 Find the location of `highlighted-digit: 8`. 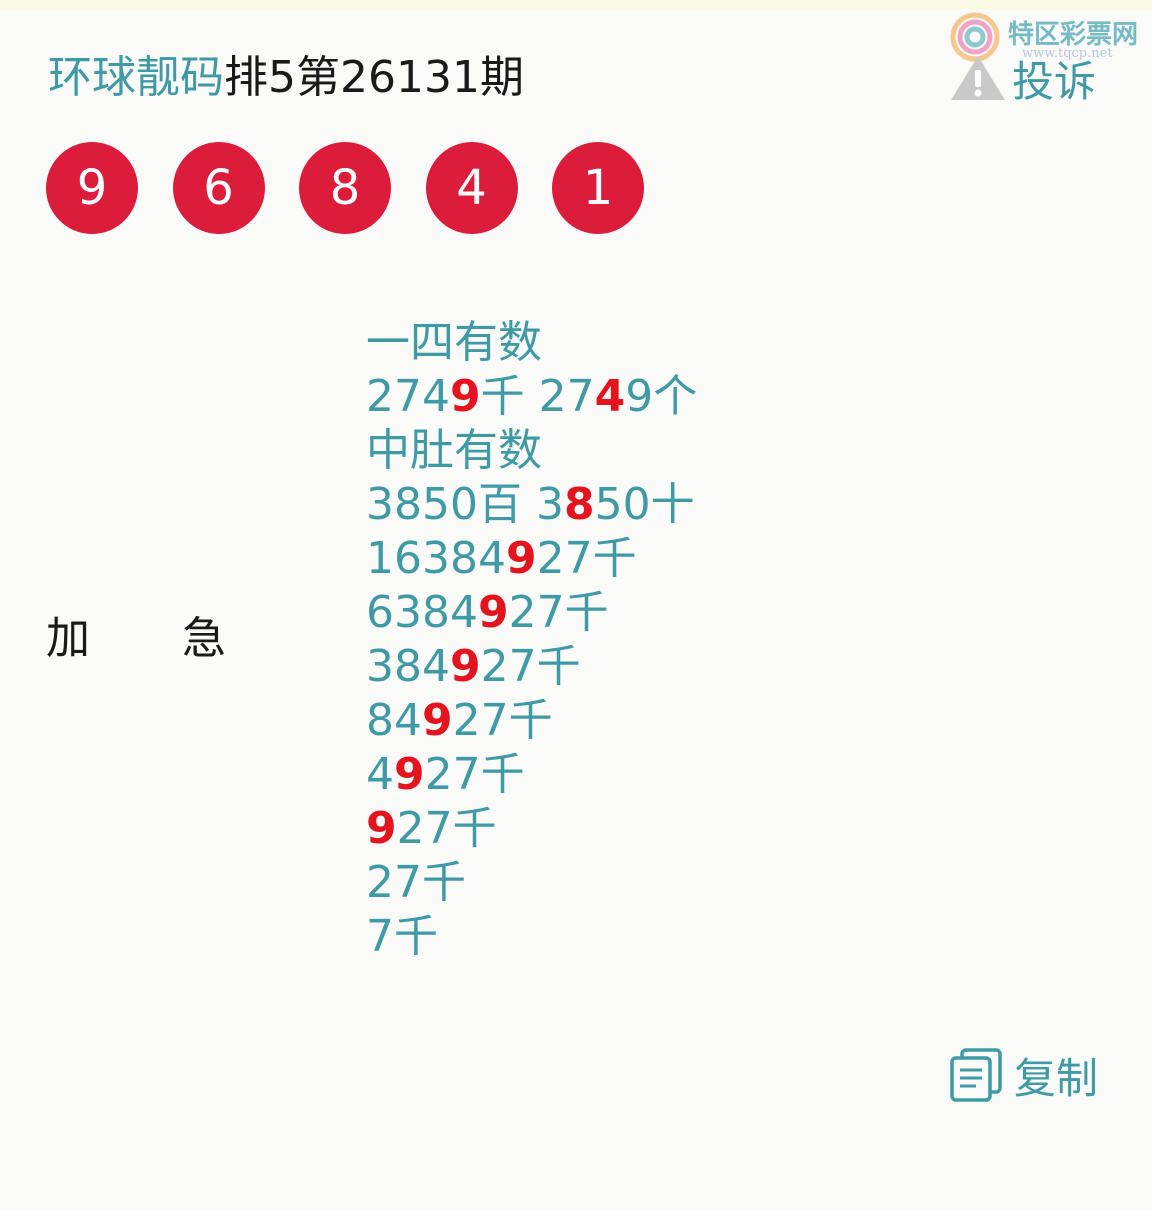

highlighted-digit: 8 is located at coordinates (579, 504).